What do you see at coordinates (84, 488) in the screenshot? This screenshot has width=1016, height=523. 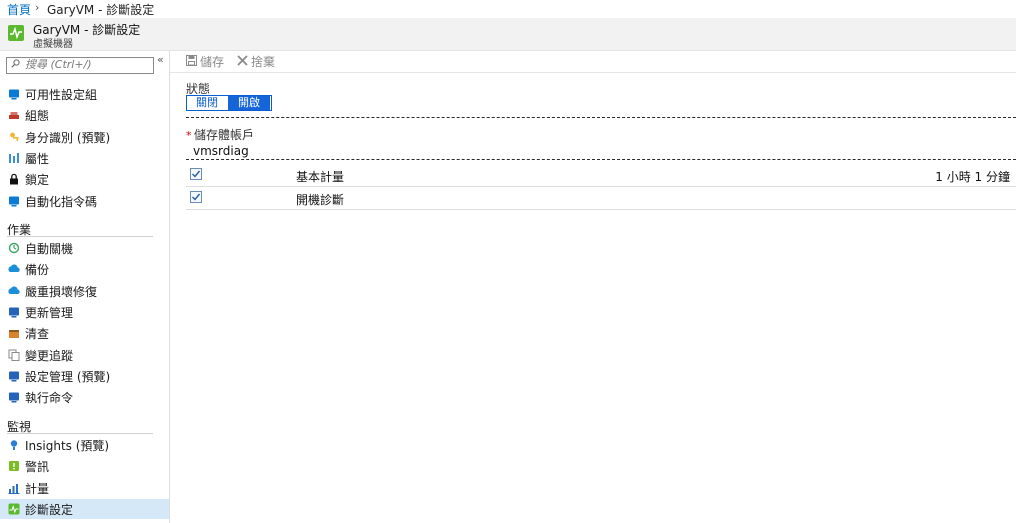 I see `sidebar-item-metrics: 計量` at bounding box center [84, 488].